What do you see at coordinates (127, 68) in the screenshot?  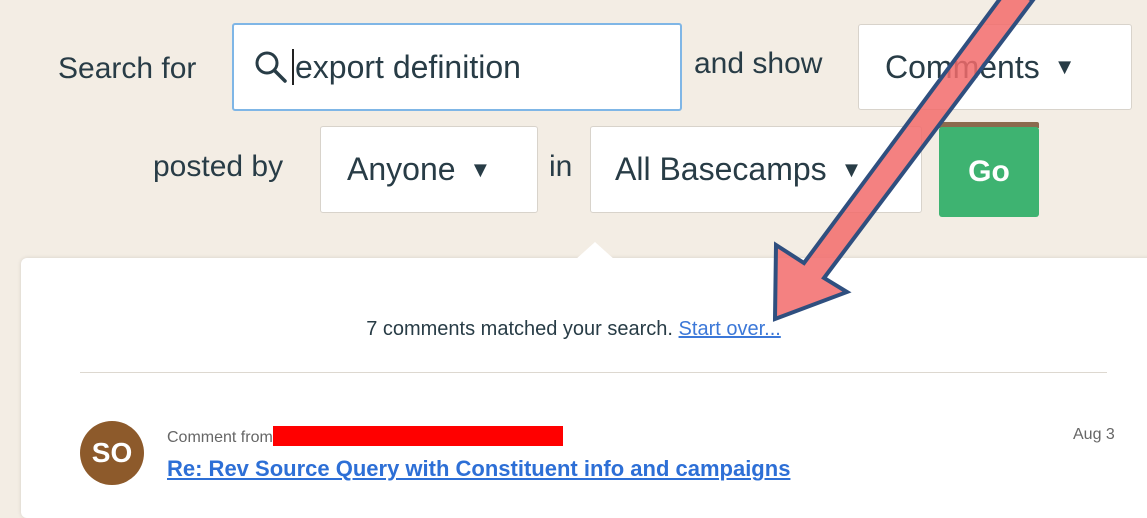 I see `search-for-label: Search for` at bounding box center [127, 68].